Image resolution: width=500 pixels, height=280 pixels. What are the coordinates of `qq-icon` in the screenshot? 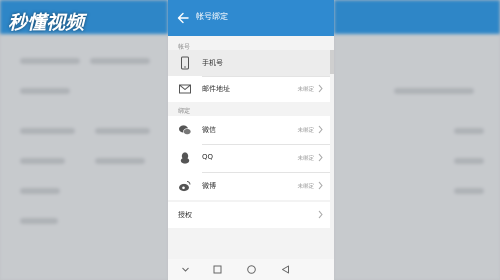 It's located at (185, 158).